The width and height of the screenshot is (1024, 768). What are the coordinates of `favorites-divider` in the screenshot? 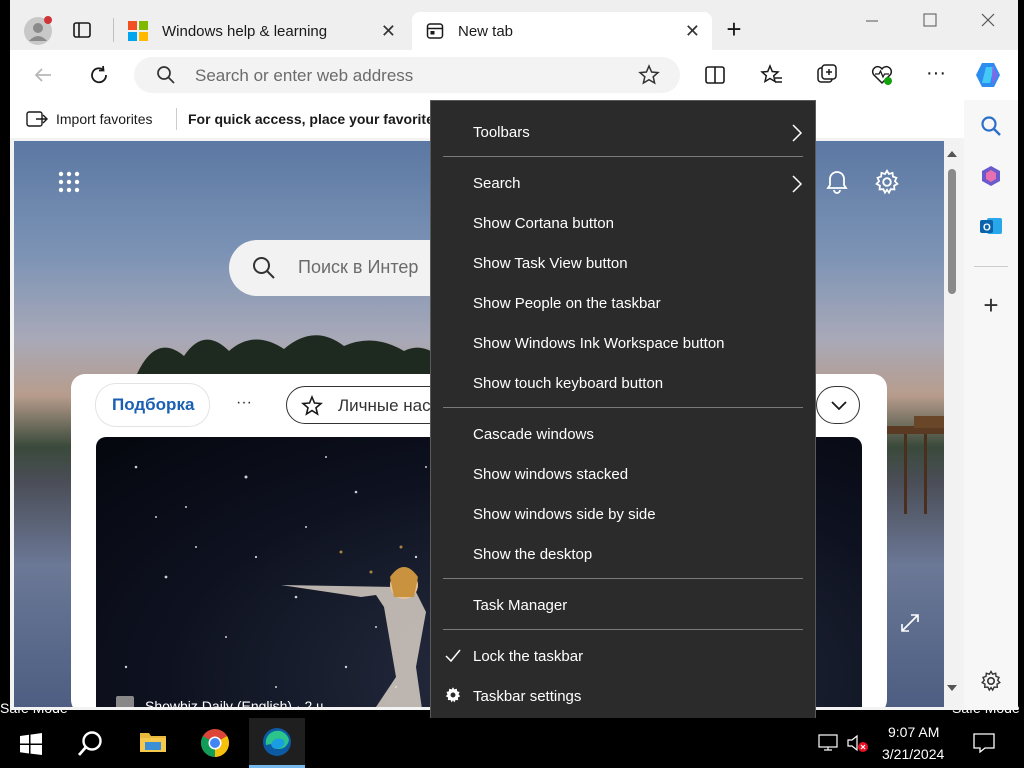 It's located at (176, 119).